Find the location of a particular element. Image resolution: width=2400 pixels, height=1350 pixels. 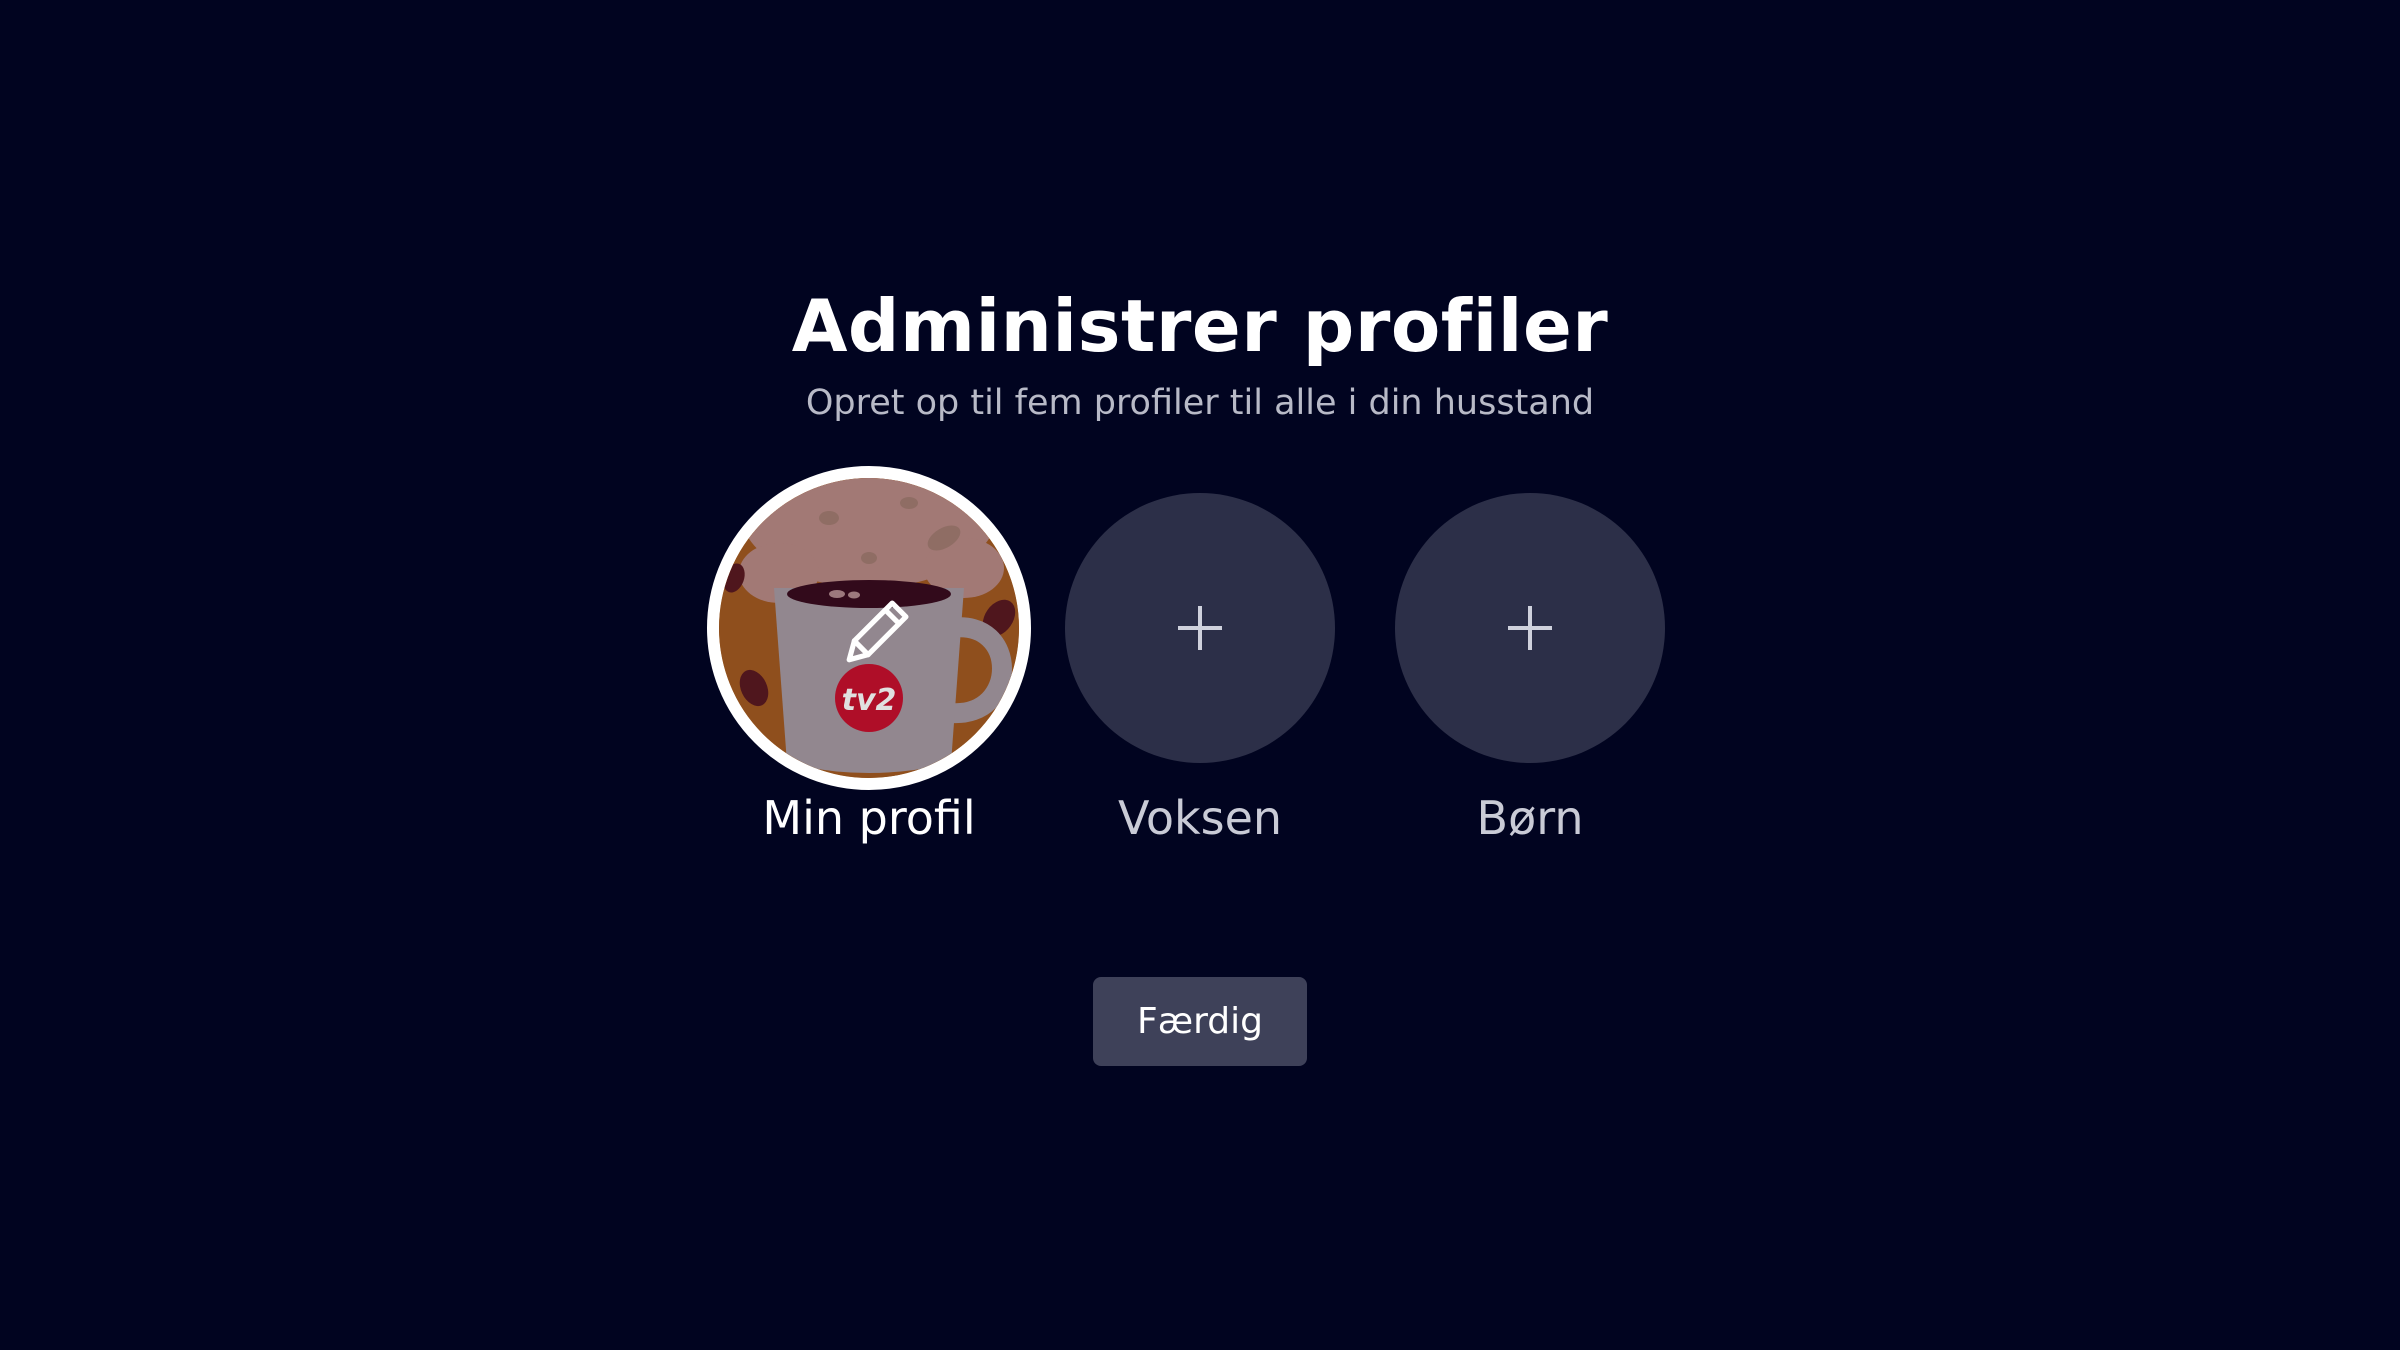

profile-label: Min profil is located at coordinates (869, 818).